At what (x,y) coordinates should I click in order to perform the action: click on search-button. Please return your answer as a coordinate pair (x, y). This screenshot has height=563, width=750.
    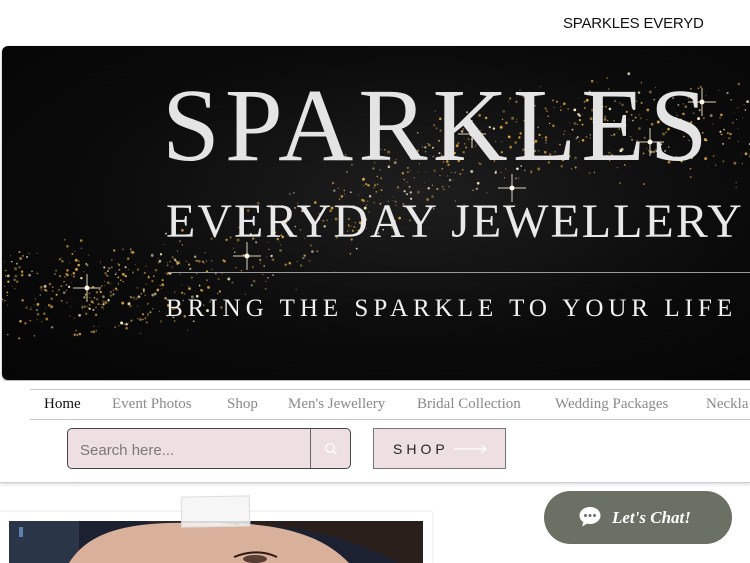
    Looking at the image, I should click on (330, 448).